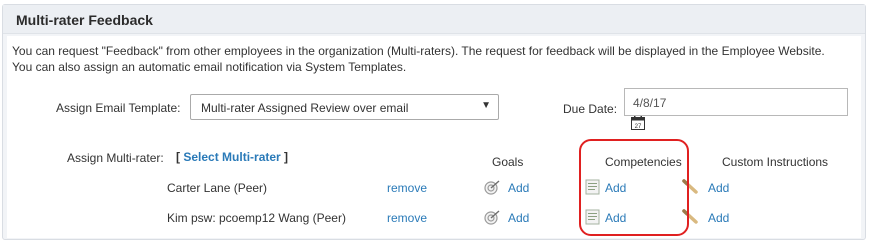 The height and width of the screenshot is (242, 876). Describe the element at coordinates (286, 157) in the screenshot. I see `bracket-close: ]` at that location.